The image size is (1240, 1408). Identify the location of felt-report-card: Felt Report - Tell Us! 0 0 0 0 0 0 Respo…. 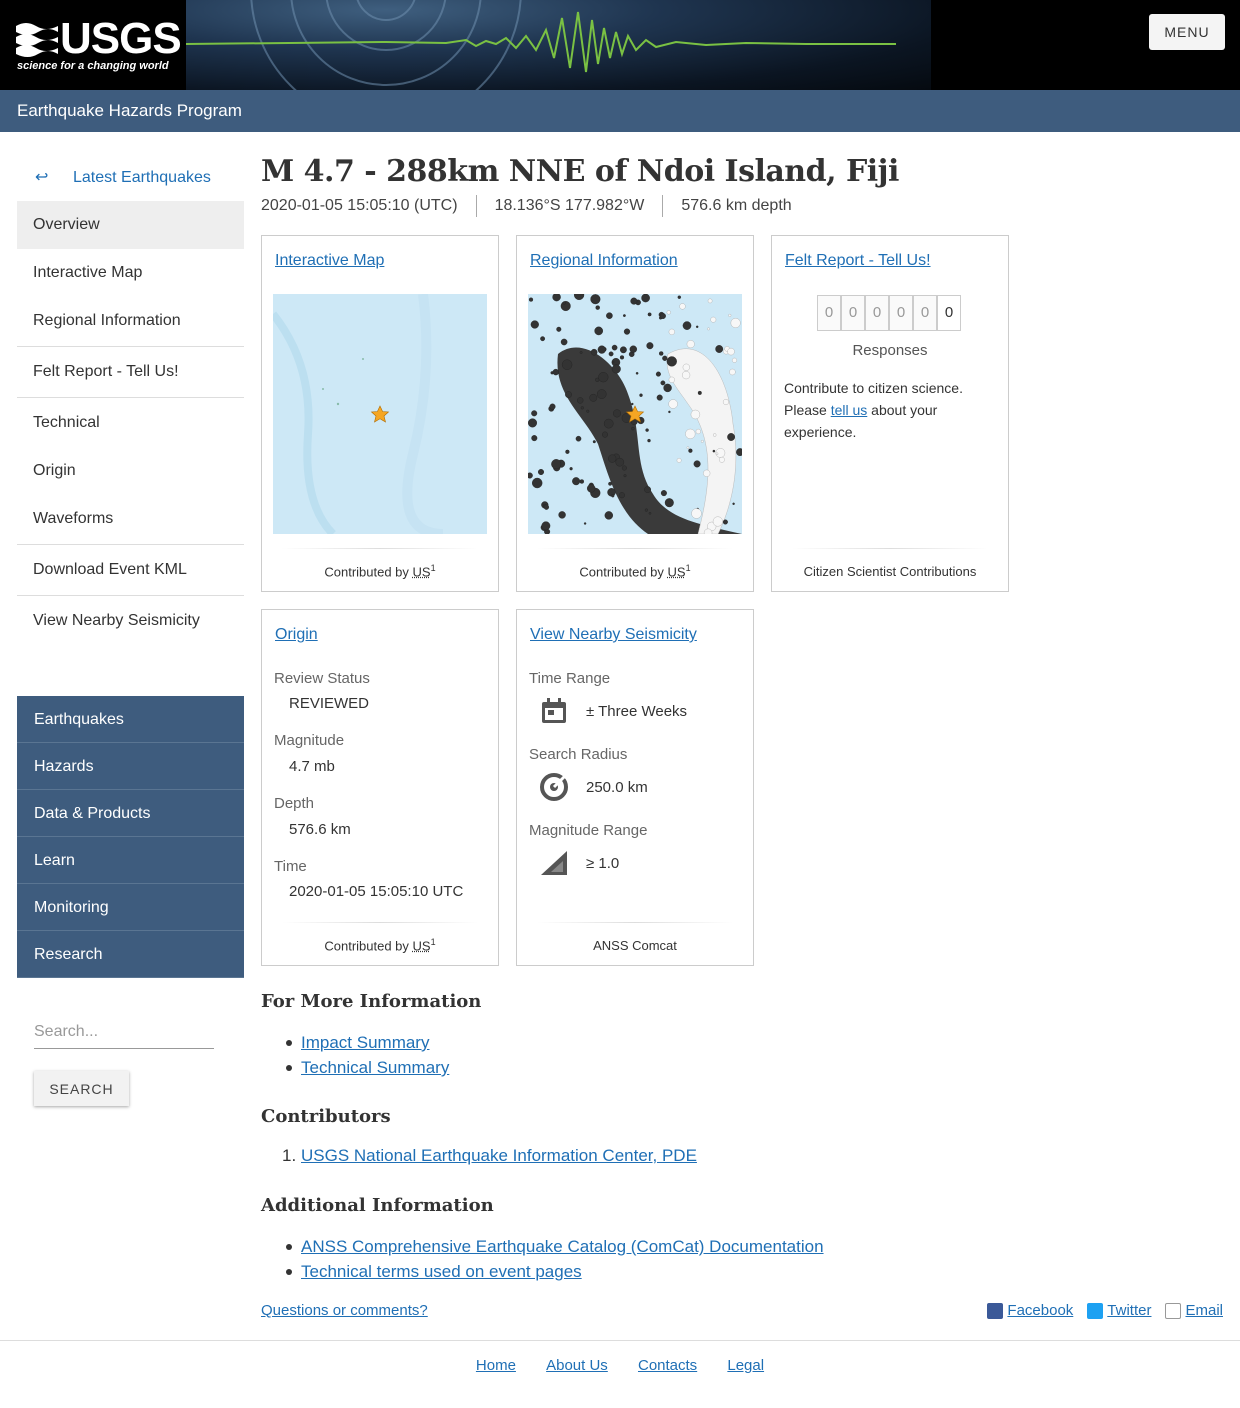
(890, 413).